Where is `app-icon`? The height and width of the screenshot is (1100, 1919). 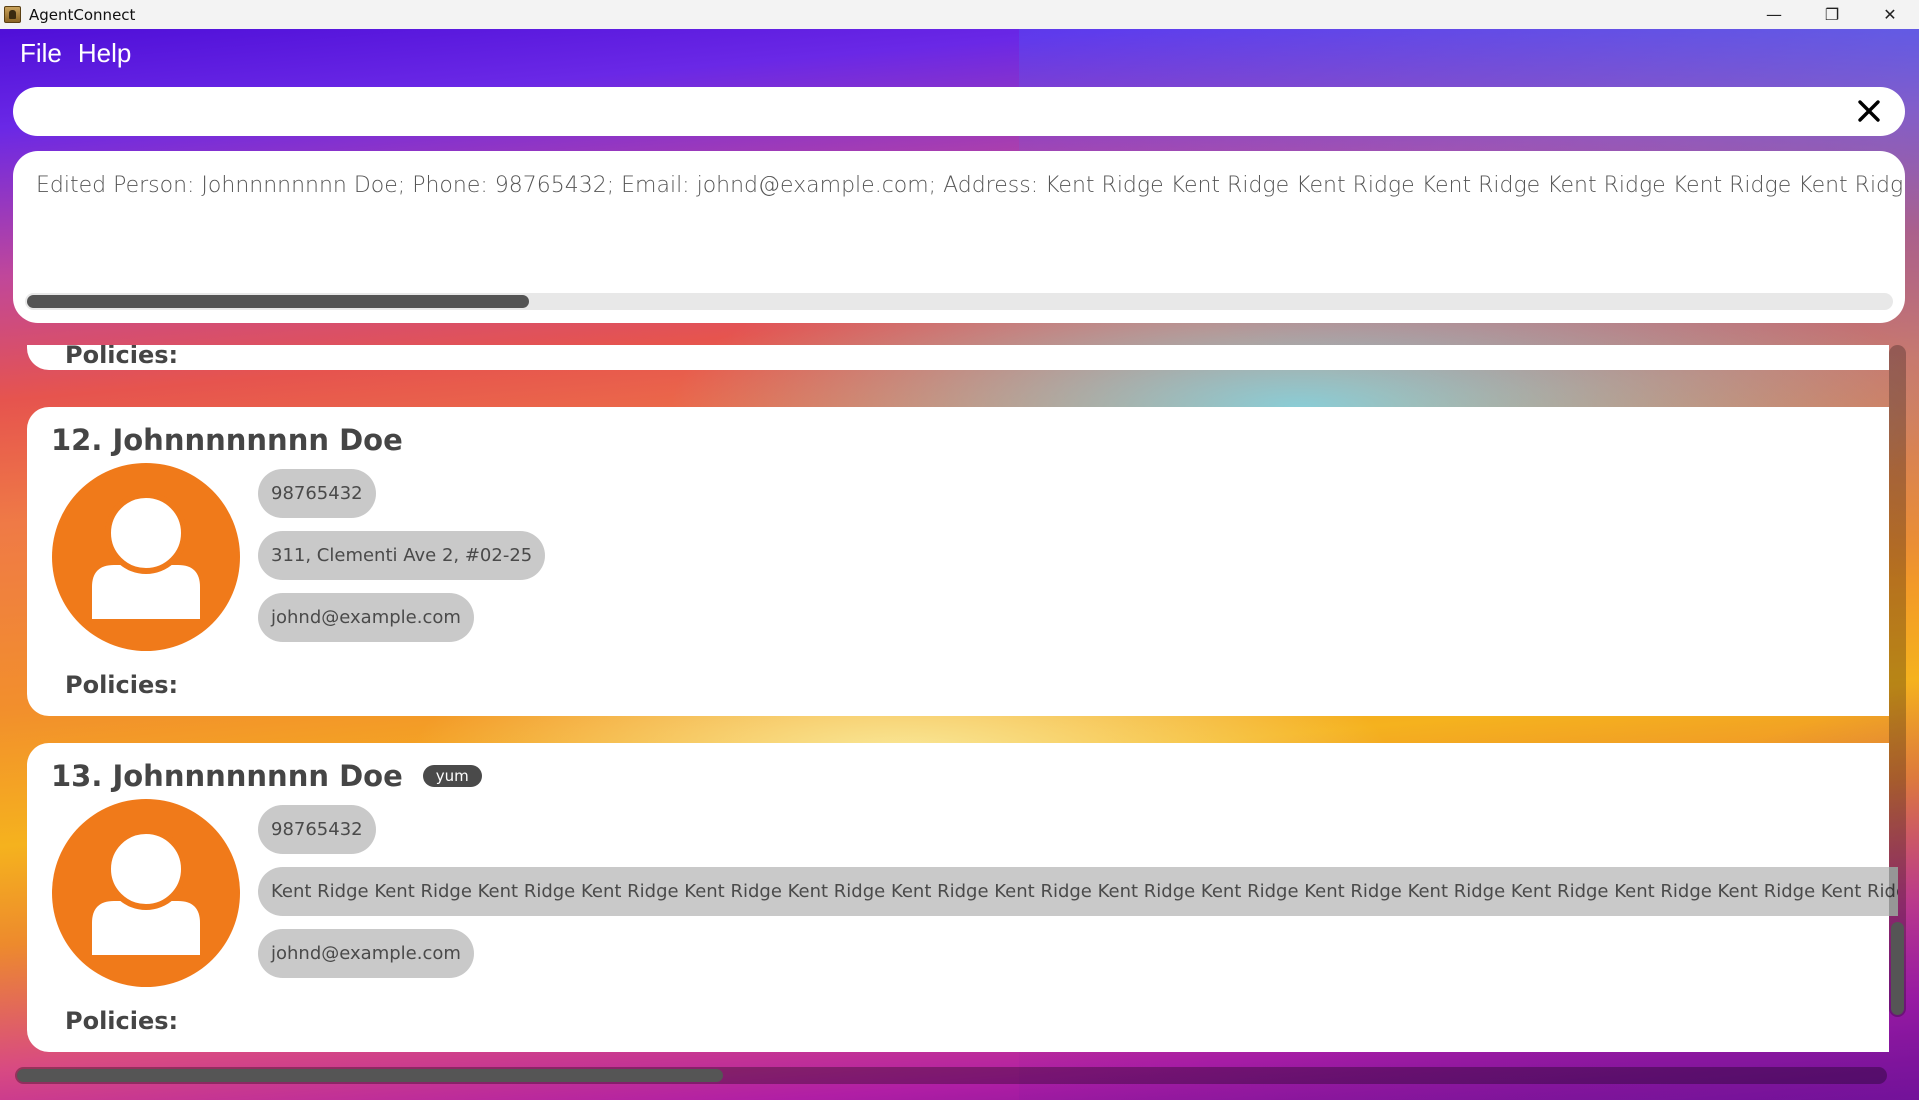 app-icon is located at coordinates (12, 14).